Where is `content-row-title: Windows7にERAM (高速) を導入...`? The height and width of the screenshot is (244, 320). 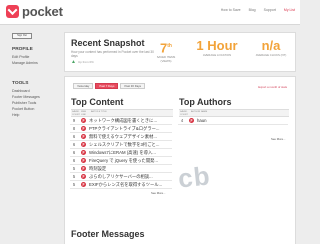
content-row-title: Windows7にERAM (高速) を導入... is located at coordinates (130, 153).